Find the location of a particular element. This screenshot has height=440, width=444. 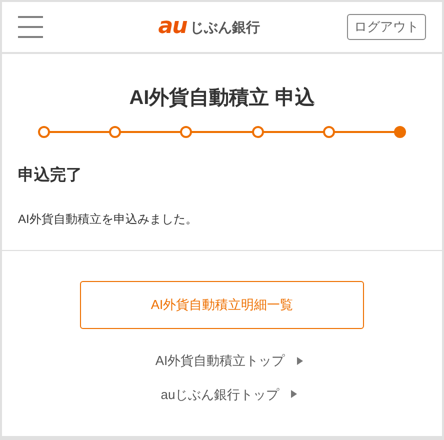

completion-message: AI外貨自動積立を申込みました。 is located at coordinates (108, 219).